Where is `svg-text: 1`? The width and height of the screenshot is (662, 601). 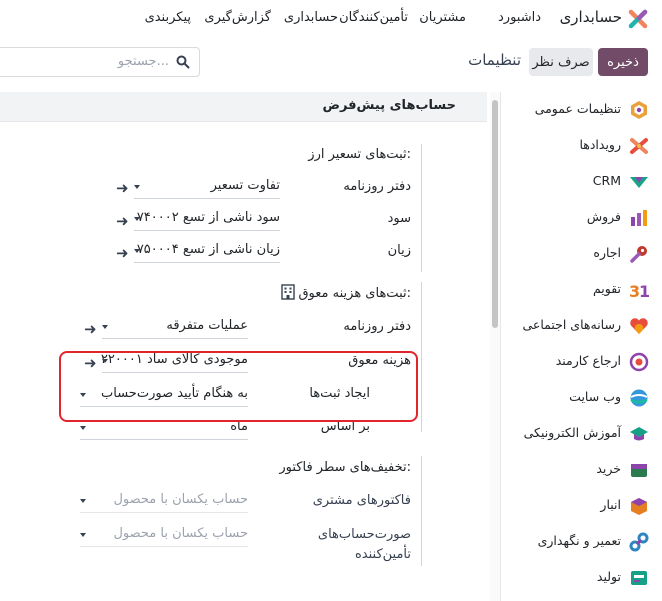
svg-text: 1 is located at coordinates (644, 291).